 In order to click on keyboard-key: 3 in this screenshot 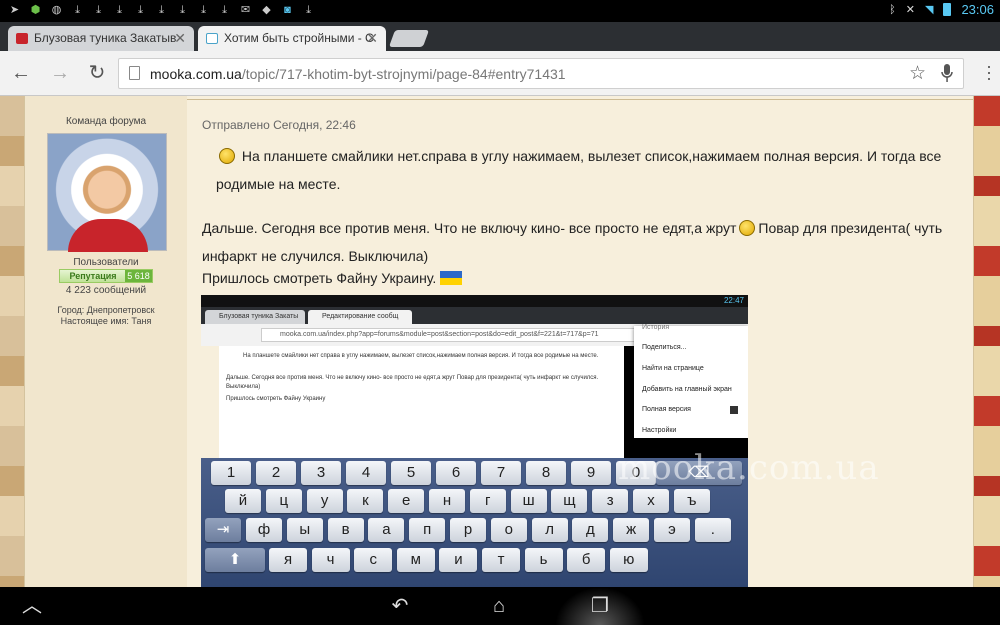, I will do `click(321, 473)`.